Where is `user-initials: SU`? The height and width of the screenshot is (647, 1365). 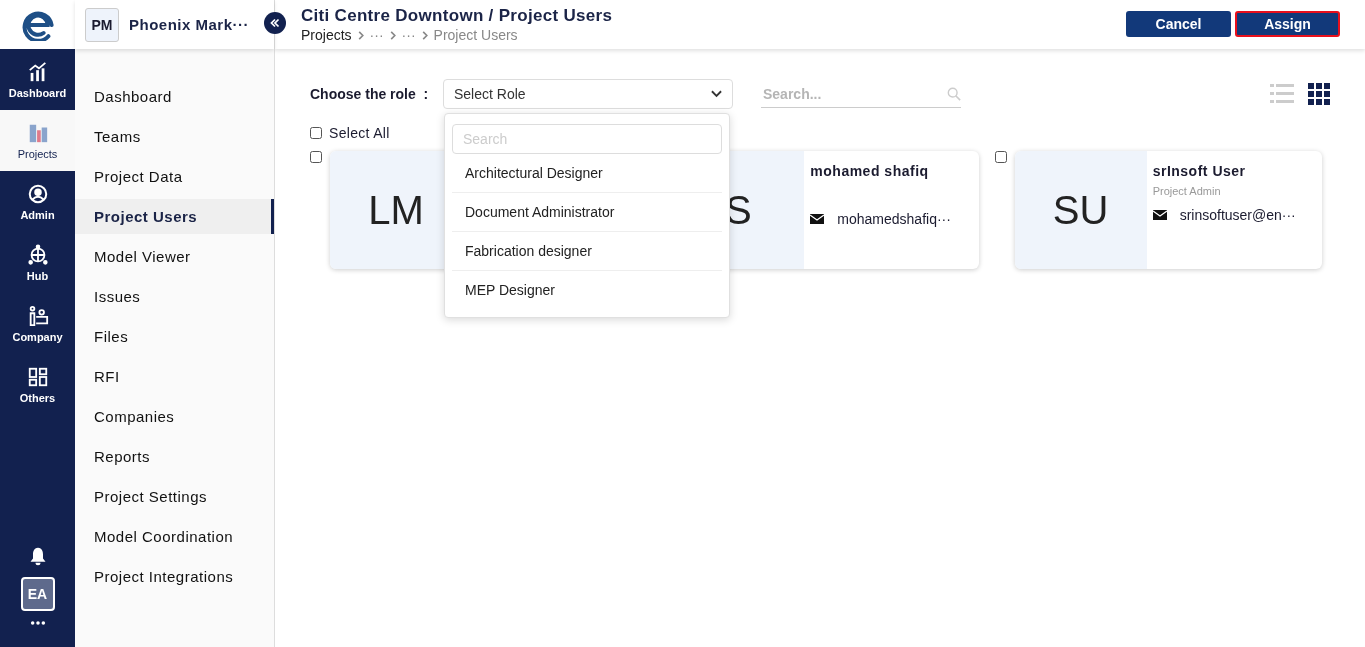
user-initials: SU is located at coordinates (1080, 210).